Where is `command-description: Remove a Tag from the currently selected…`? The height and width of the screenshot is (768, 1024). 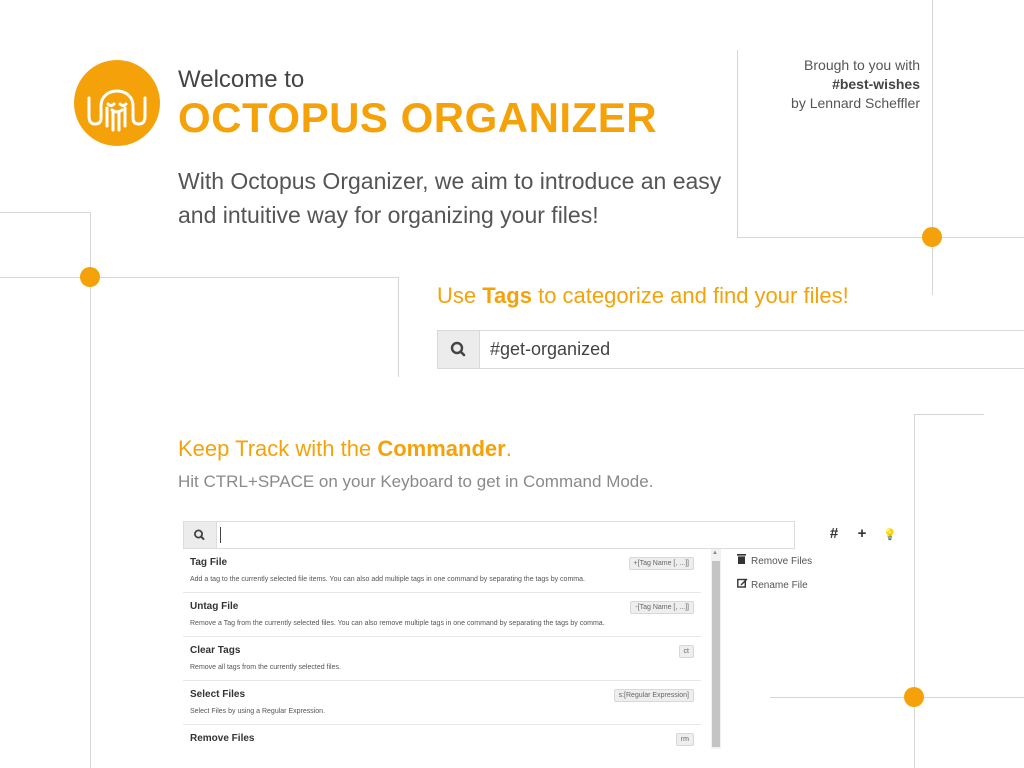
command-description: Remove a Tag from the currently selected… is located at coordinates (397, 623).